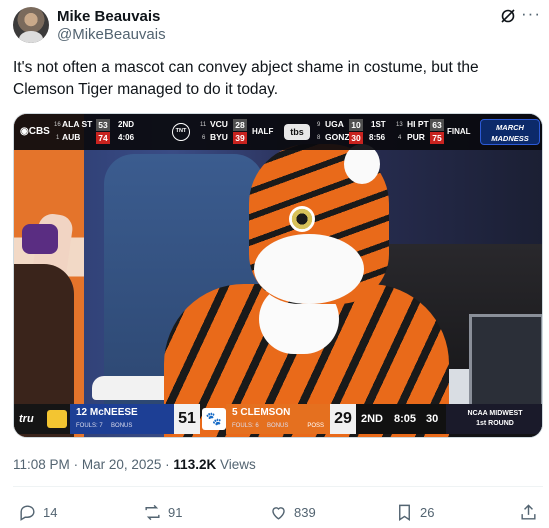  I want to click on region-label: NCAA MIDWEST 1st ROUND, so click(494, 419).